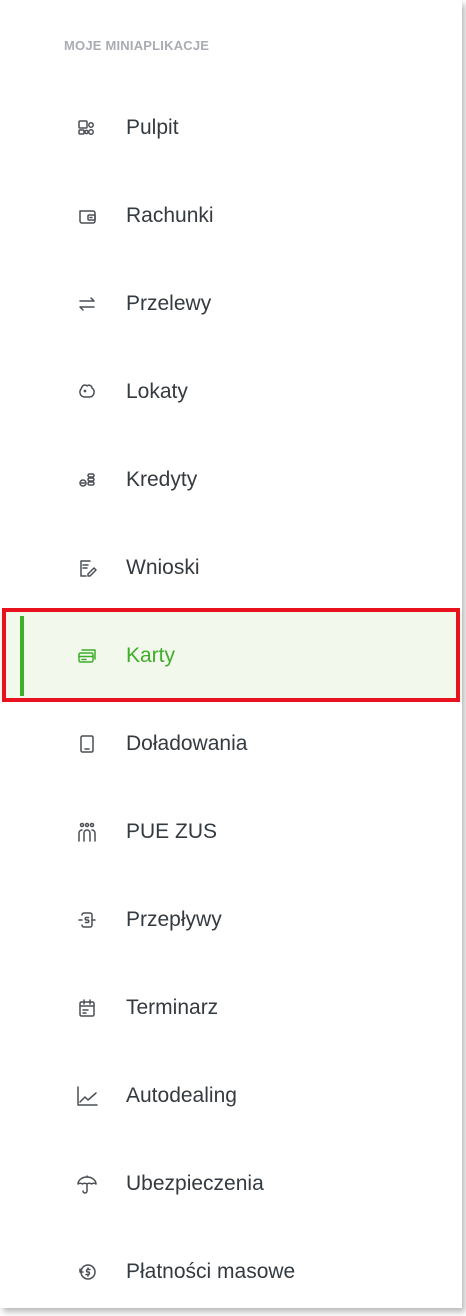 The image size is (466, 1316). What do you see at coordinates (87, 568) in the screenshot?
I see `form-edit-icon` at bounding box center [87, 568].